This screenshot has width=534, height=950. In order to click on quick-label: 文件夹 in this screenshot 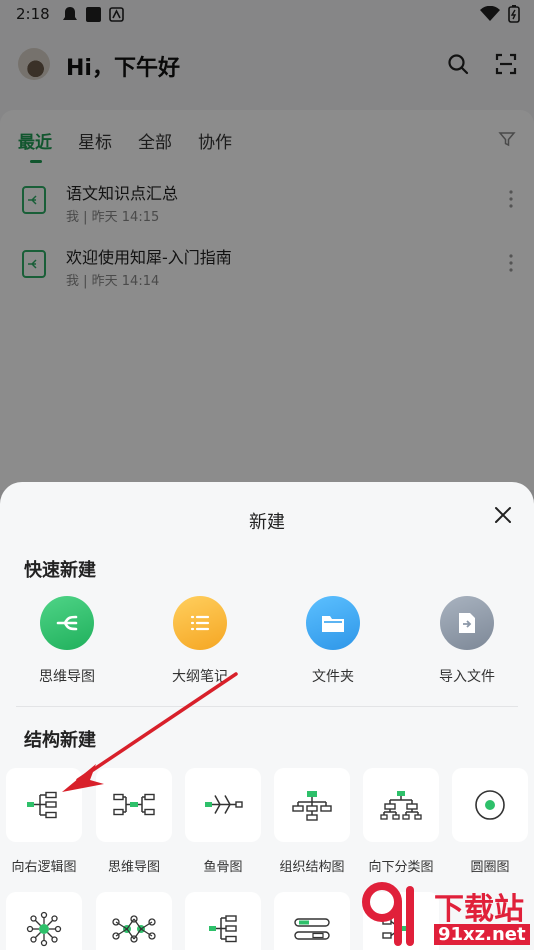, I will do `click(333, 677)`.